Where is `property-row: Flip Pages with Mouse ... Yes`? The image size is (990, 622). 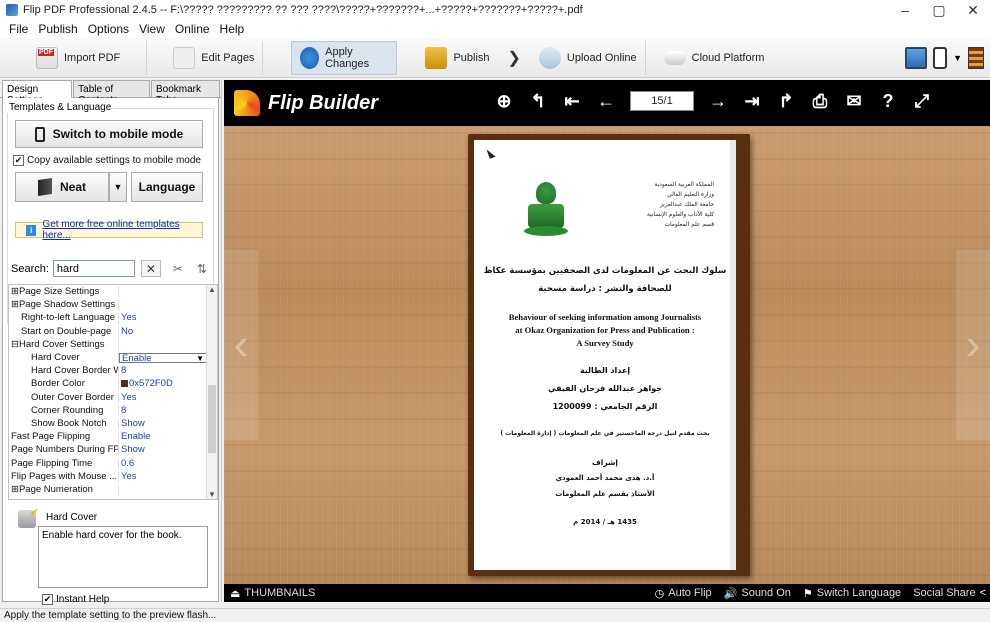 property-row: Flip Pages with Mouse ... Yes is located at coordinates (108, 477).